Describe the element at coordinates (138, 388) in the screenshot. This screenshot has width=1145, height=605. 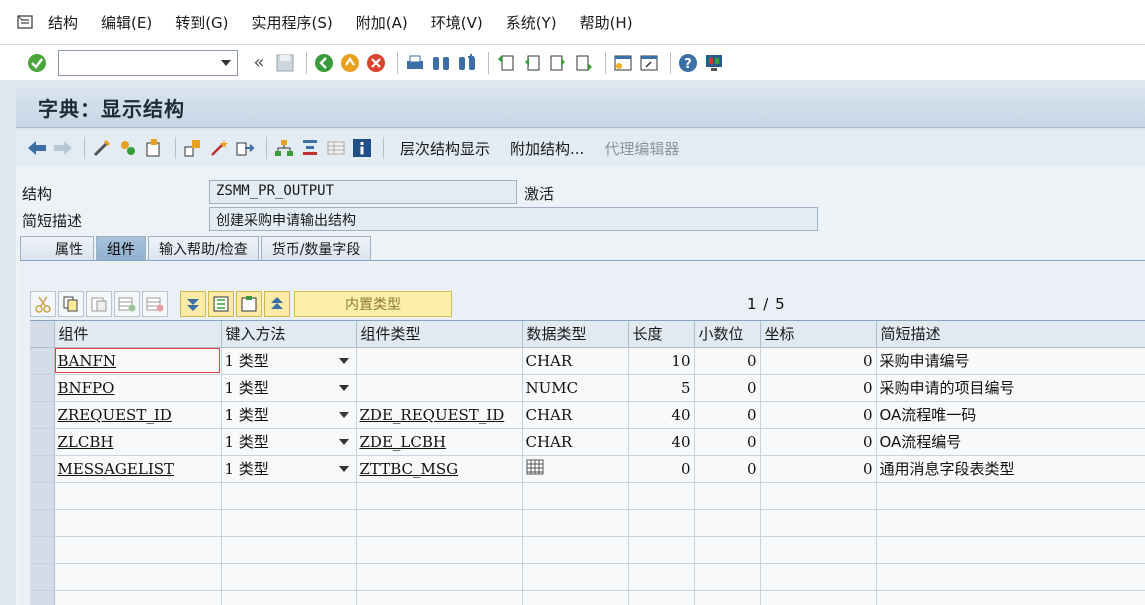
I see `component-cell: BNFPO` at that location.